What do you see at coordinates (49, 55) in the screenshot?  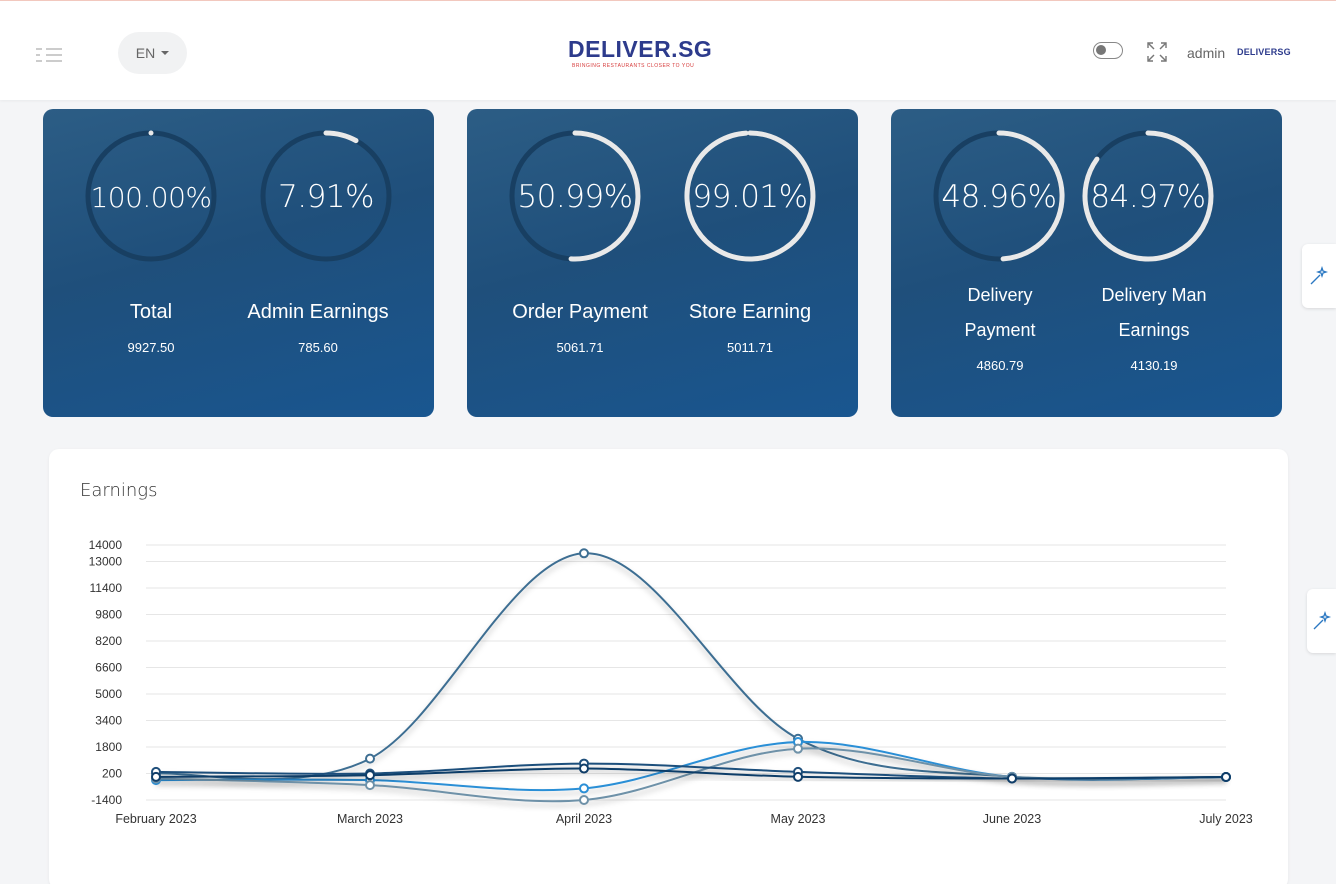 I see `menu-toggle-icon` at bounding box center [49, 55].